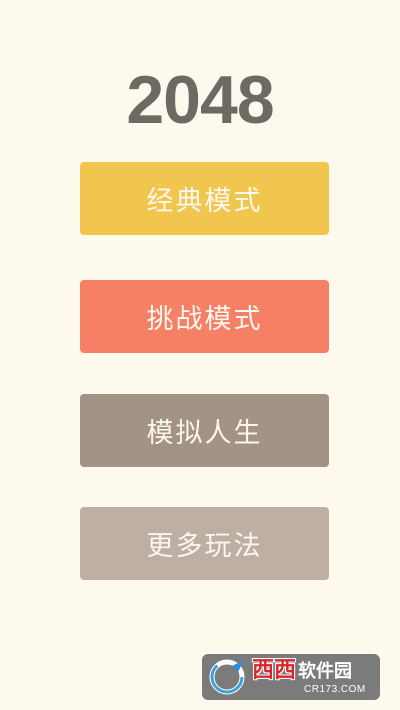 Image resolution: width=400 pixels, height=710 pixels. I want to click on life-sim-button: 模拟人生, so click(204, 430).